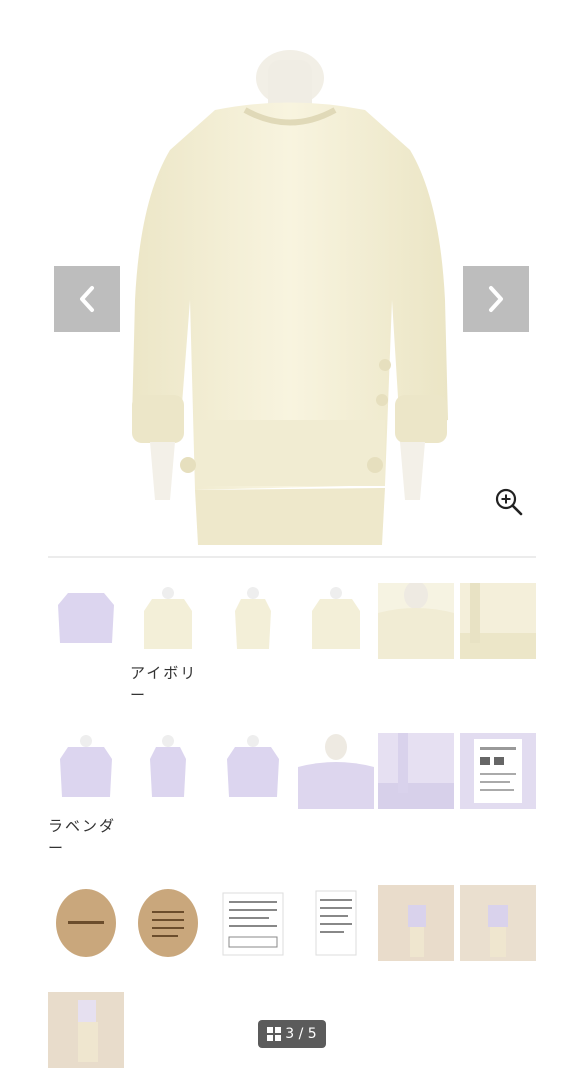 This screenshot has width=576, height=1080. I want to click on thumbnail-info-card, so click(336, 923).